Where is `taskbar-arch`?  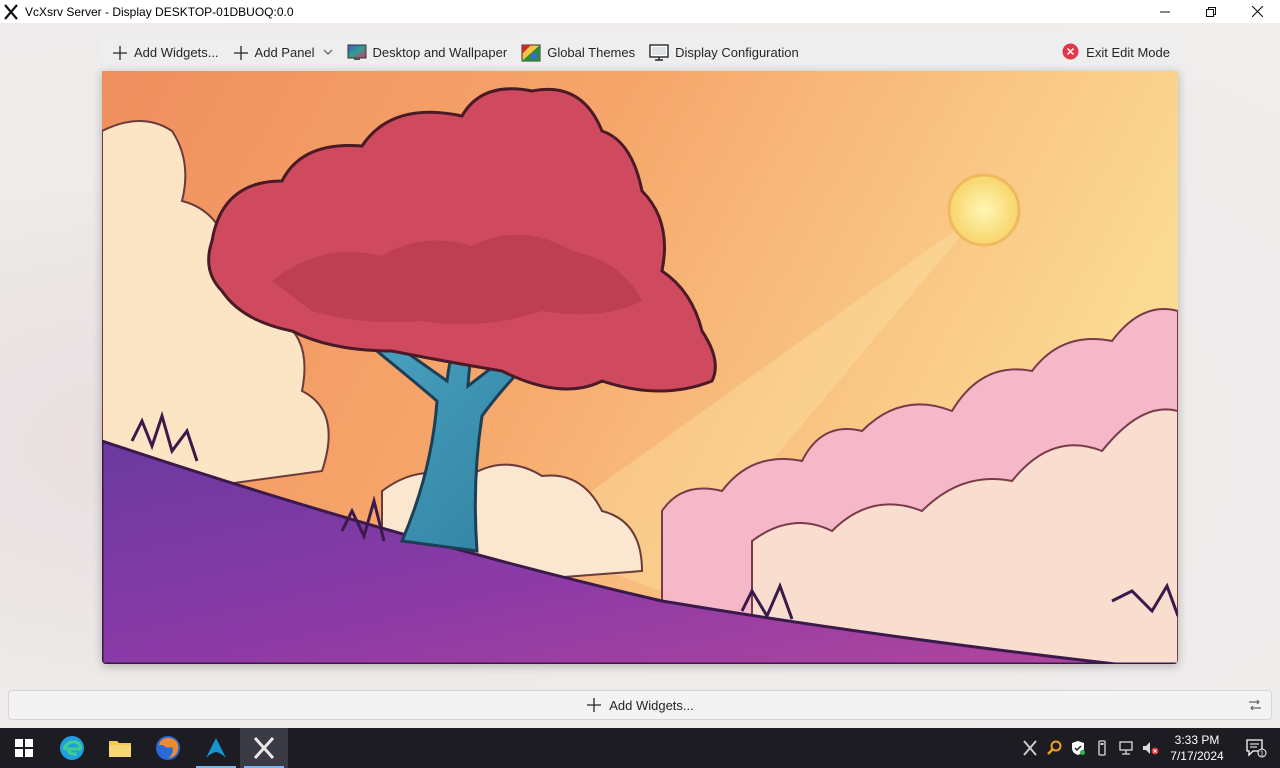
taskbar-arch is located at coordinates (216, 748).